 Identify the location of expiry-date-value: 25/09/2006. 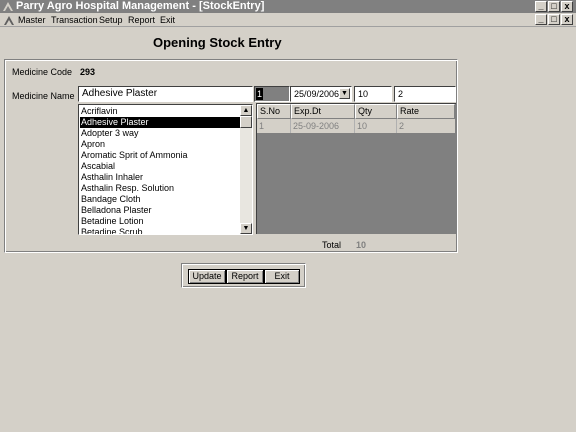
(317, 94).